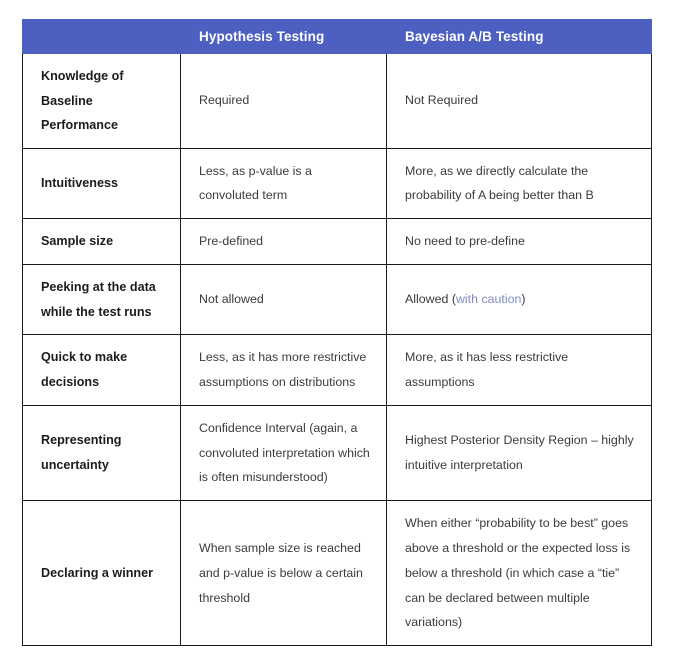 The width and height of the screenshot is (674, 672). What do you see at coordinates (519, 101) in the screenshot?
I see `cell-bayesian-knowledge-of-baseline-performance: Not Required` at bounding box center [519, 101].